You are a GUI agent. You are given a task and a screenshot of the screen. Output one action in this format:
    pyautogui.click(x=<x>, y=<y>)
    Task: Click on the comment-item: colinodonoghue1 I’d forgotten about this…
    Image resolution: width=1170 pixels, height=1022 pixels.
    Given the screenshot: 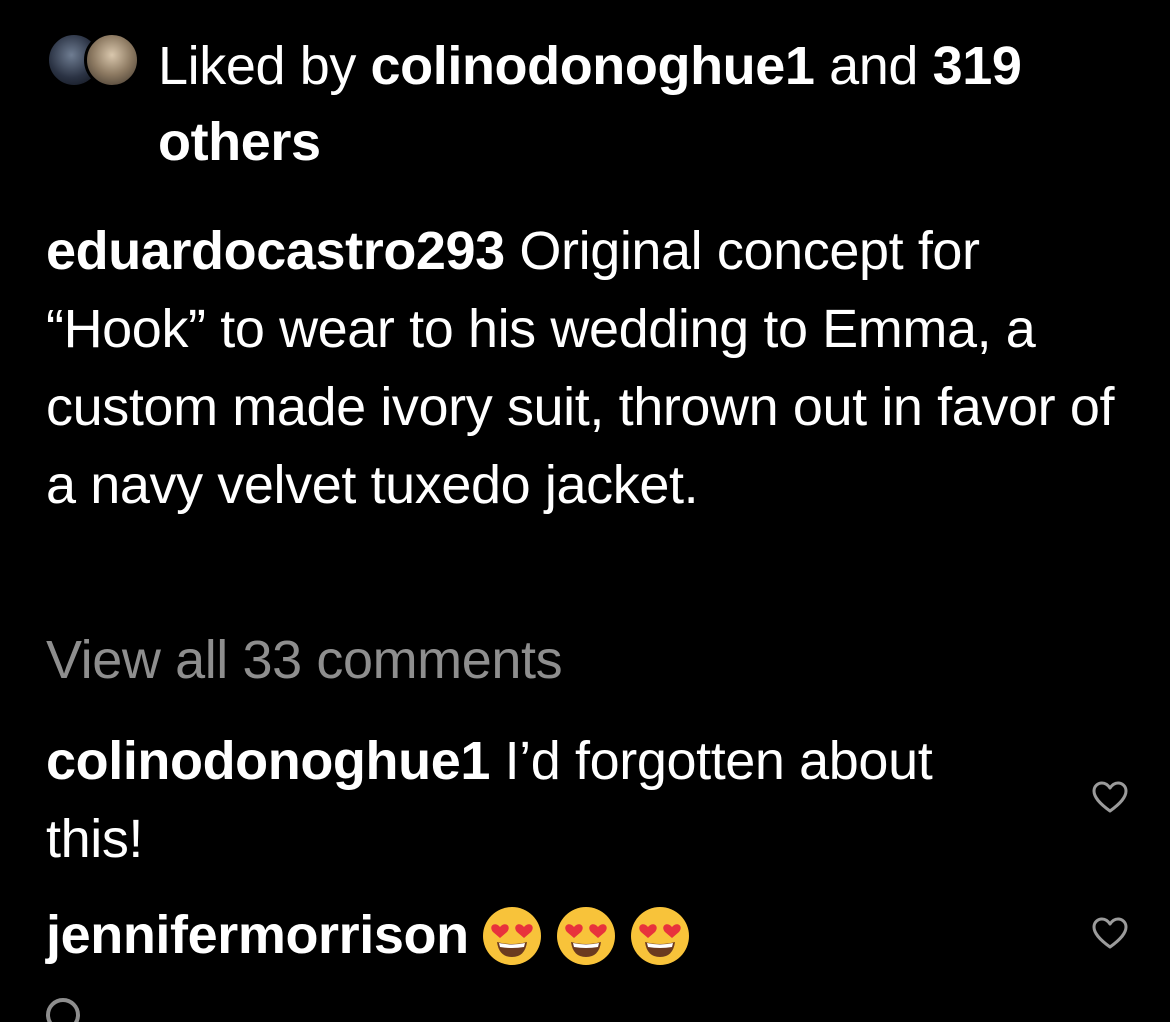 What is the action you would take?
    pyautogui.click(x=511, y=800)
    